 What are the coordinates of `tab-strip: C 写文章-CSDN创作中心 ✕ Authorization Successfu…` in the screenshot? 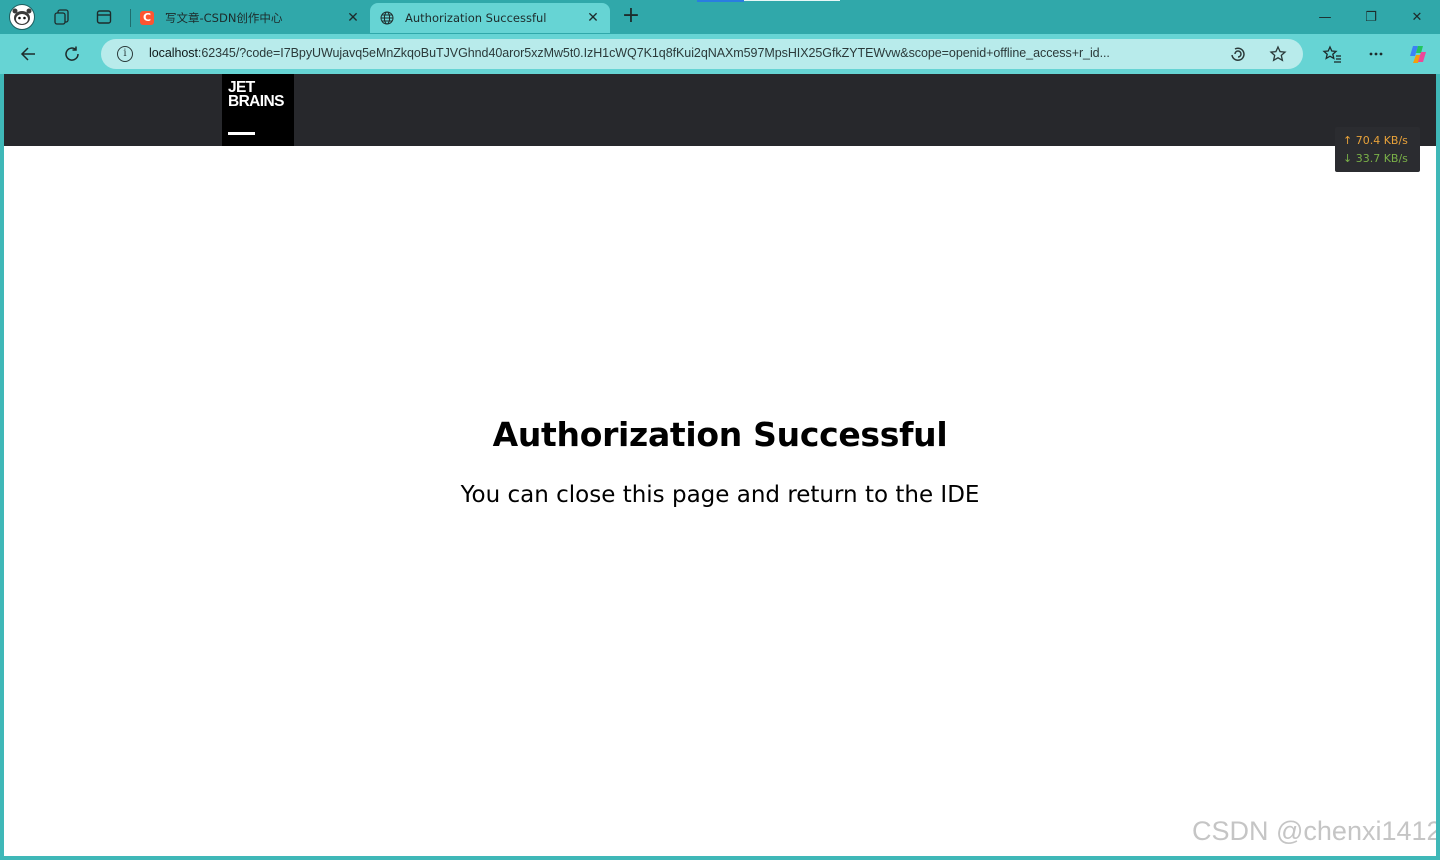 It's located at (720, 17).